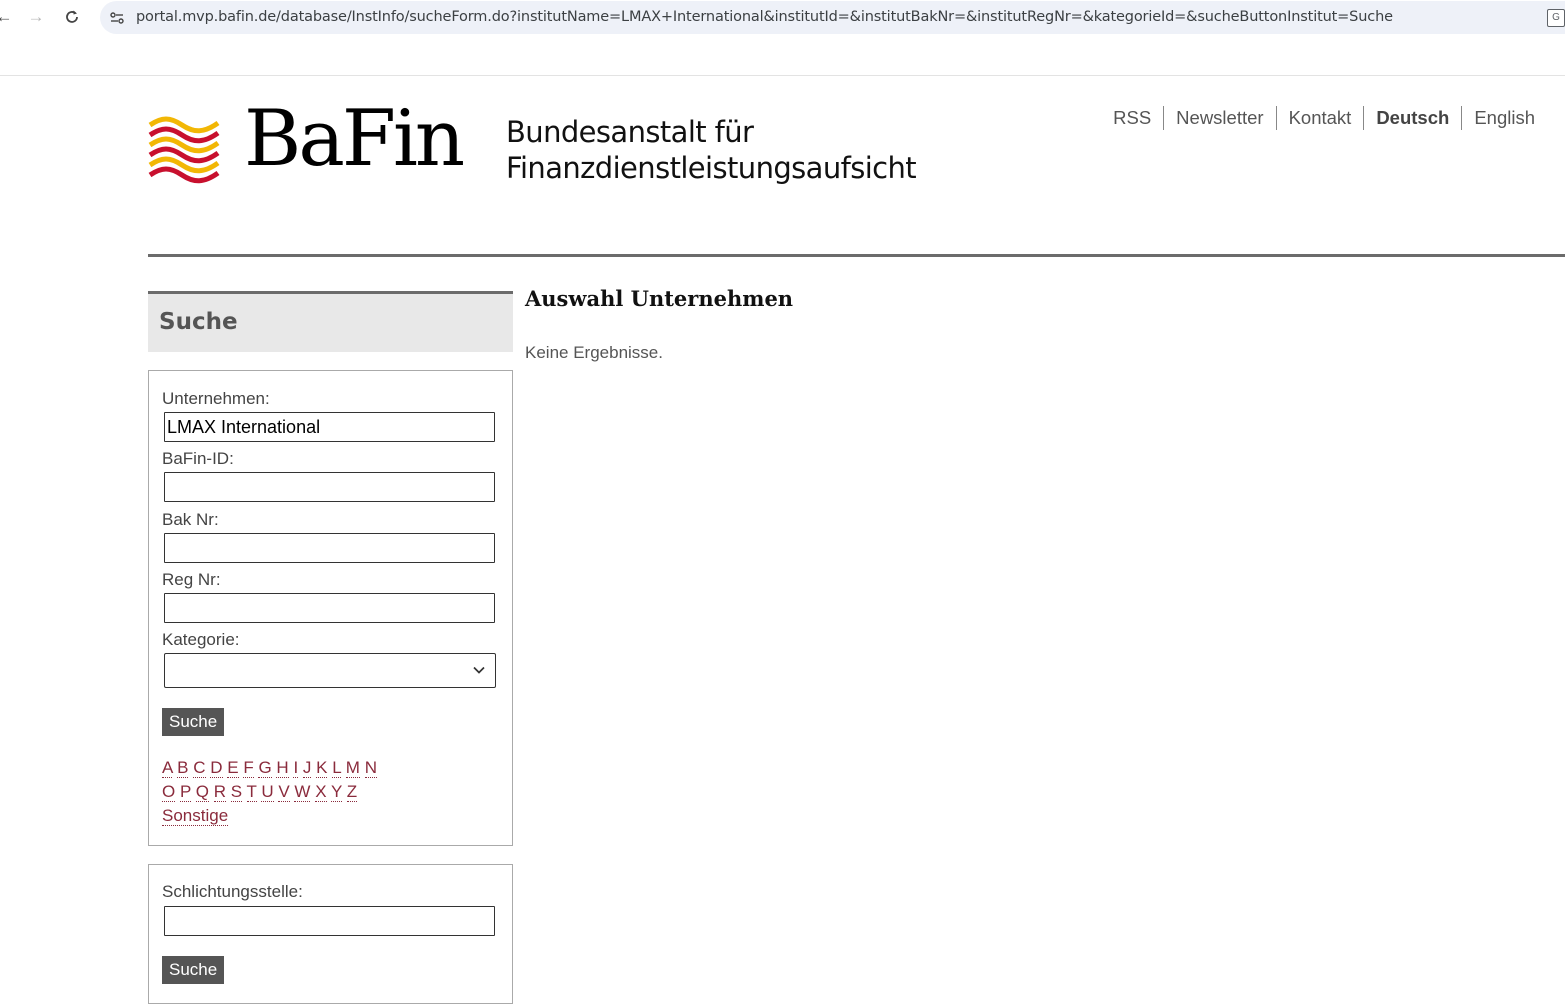 The image size is (1565, 1004). Describe the element at coordinates (630, 132) in the screenshot. I see `tagline-line1: Bundesanstalt für` at that location.